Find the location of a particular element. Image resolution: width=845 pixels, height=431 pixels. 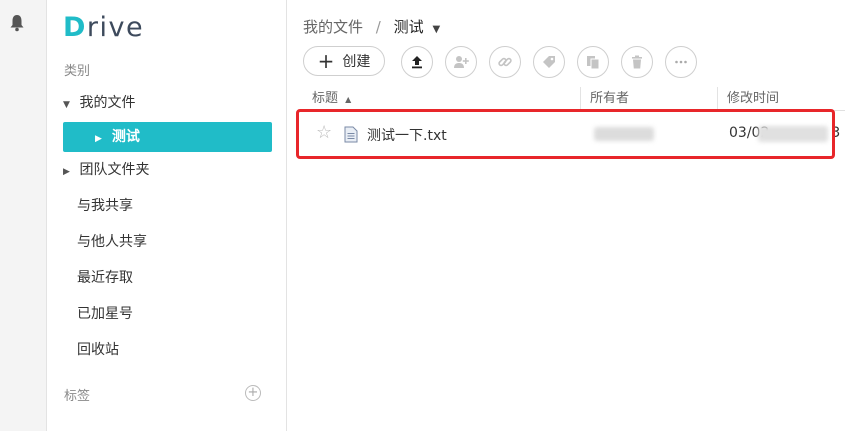

sidebar-item-recycle-bin: 回收站 is located at coordinates (98, 350).